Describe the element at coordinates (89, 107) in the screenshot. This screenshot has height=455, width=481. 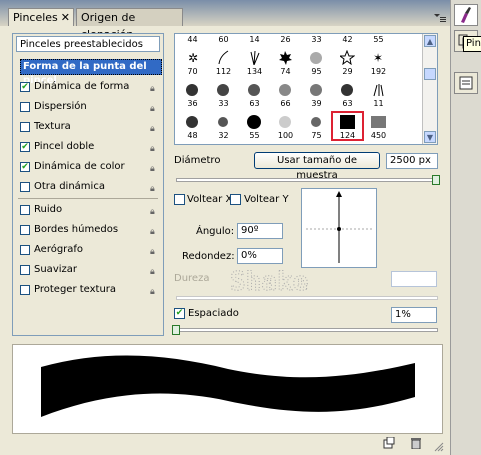
I see `list-item-scattering: Dispersión 🔒︎` at that location.